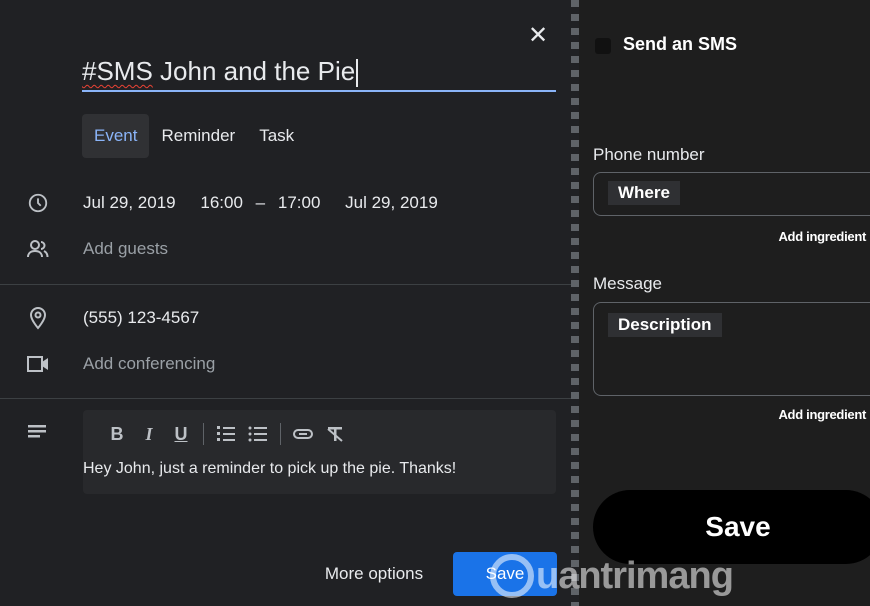 This screenshot has width=870, height=606. I want to click on more-options-button: More options, so click(374, 574).